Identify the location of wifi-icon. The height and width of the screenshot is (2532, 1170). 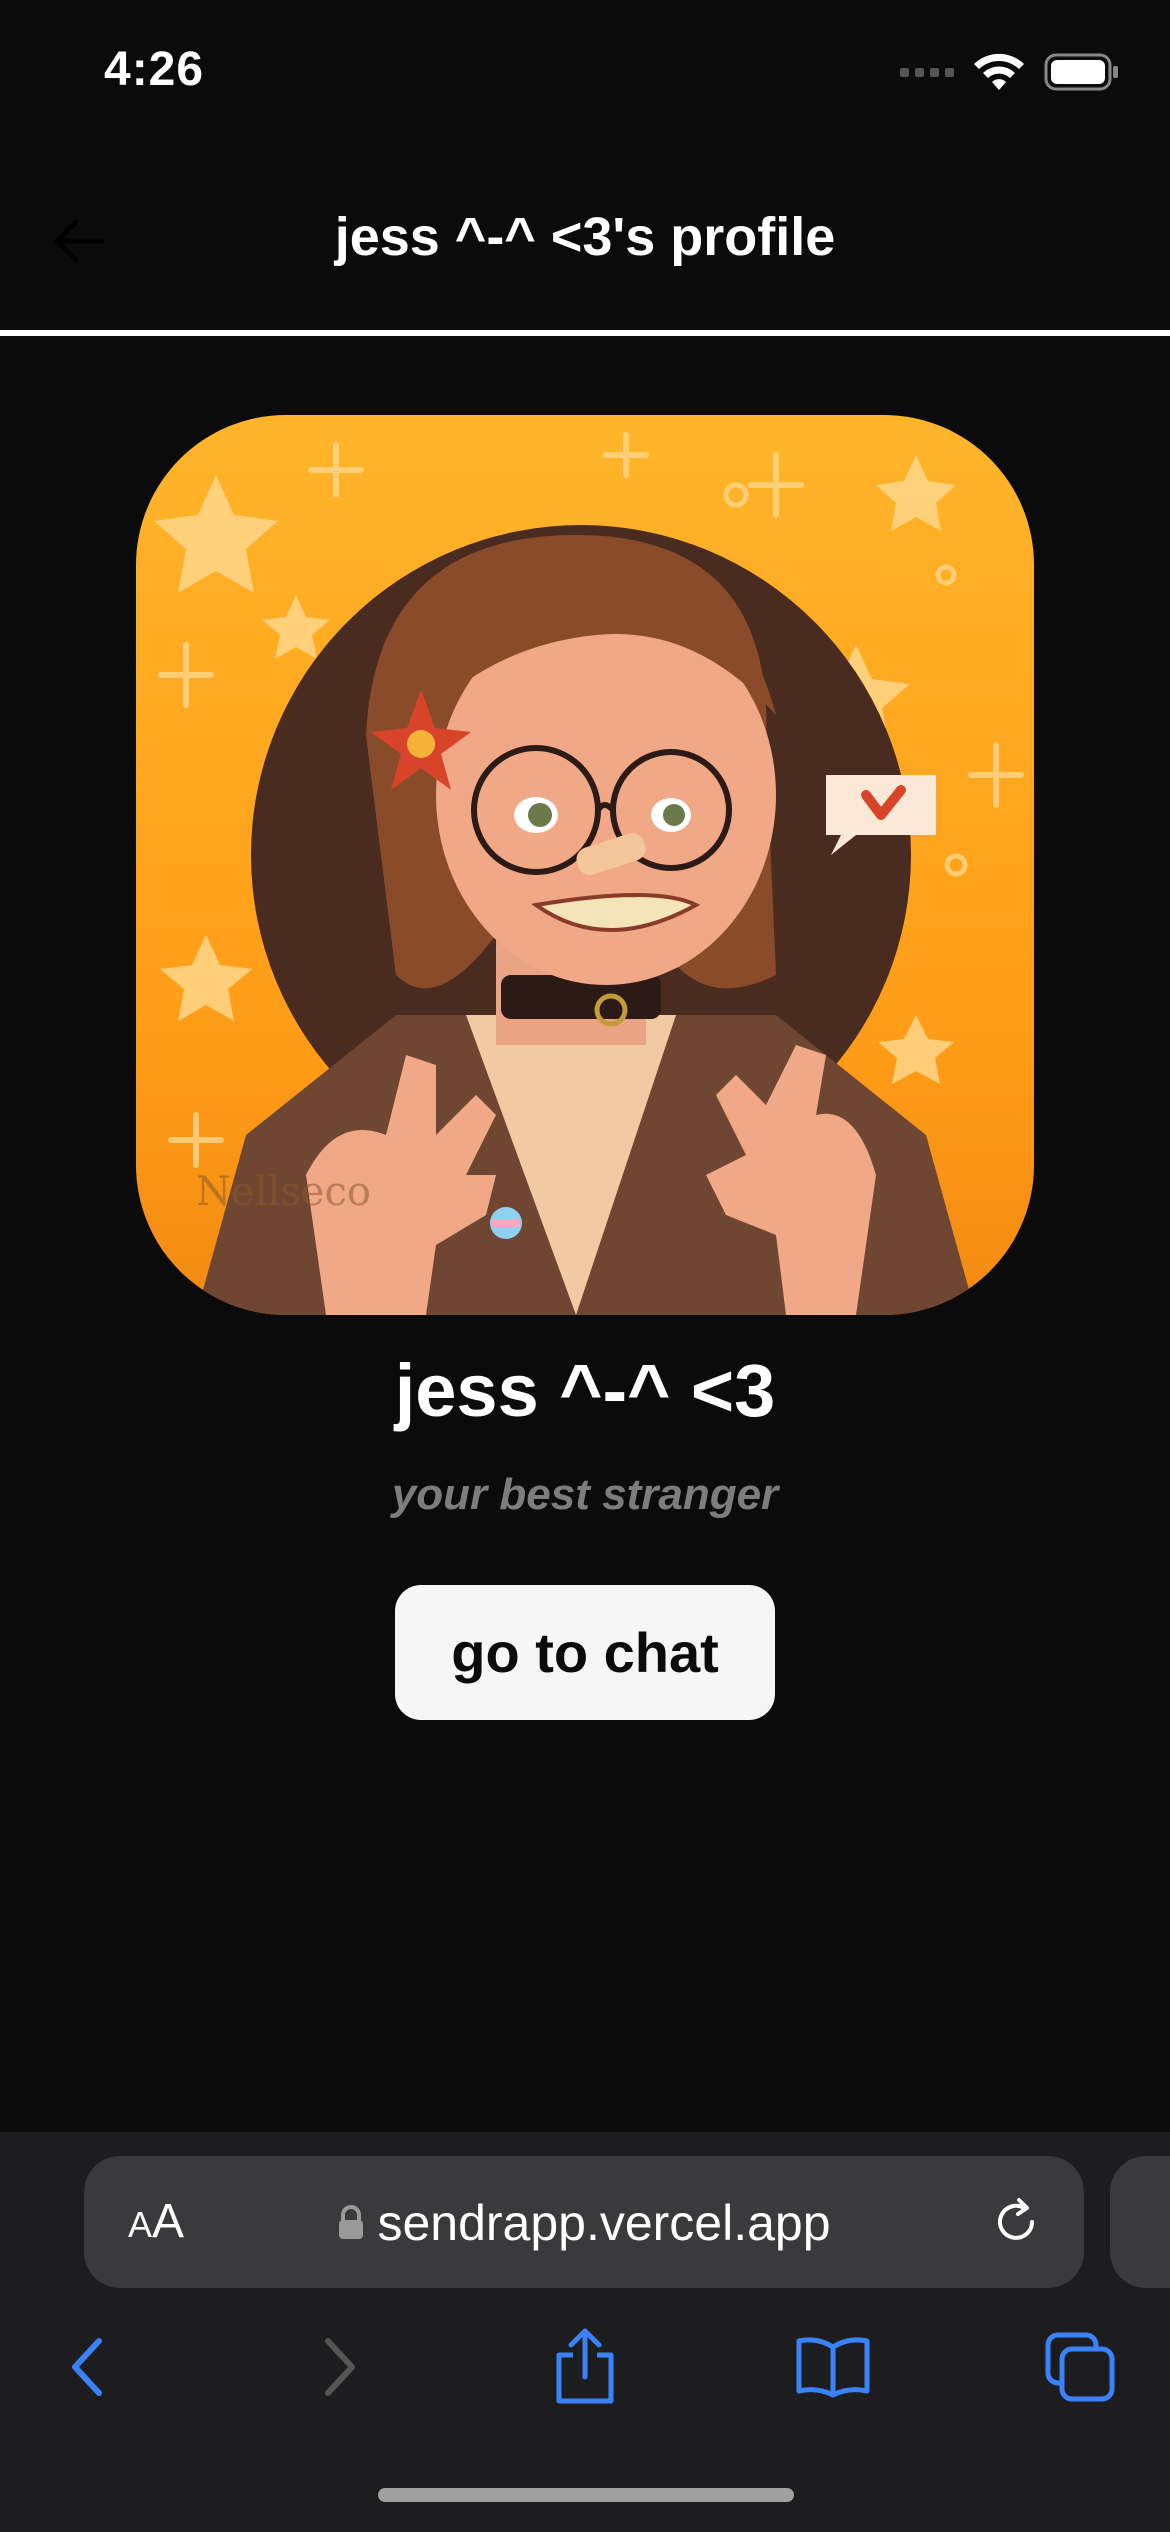
(999, 71).